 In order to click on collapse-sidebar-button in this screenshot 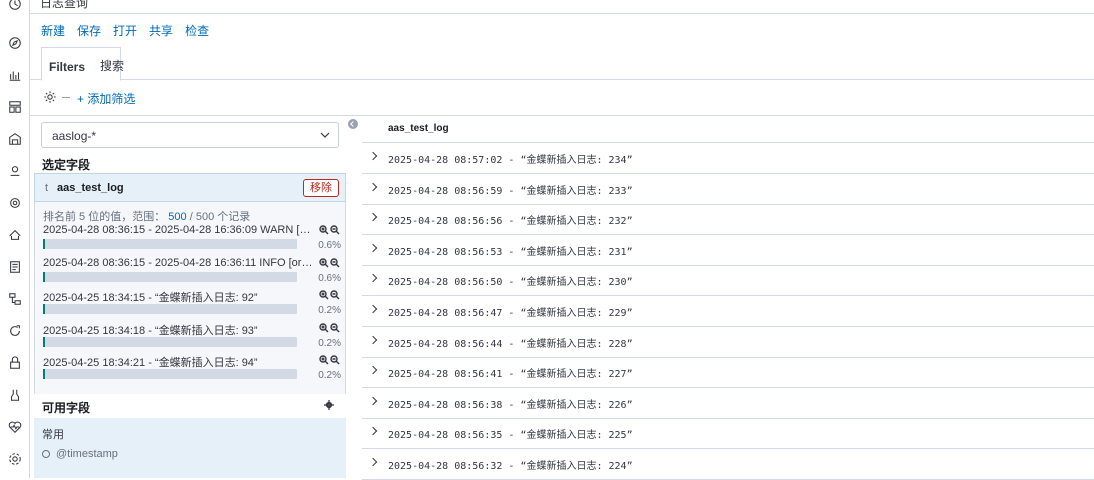, I will do `click(353, 124)`.